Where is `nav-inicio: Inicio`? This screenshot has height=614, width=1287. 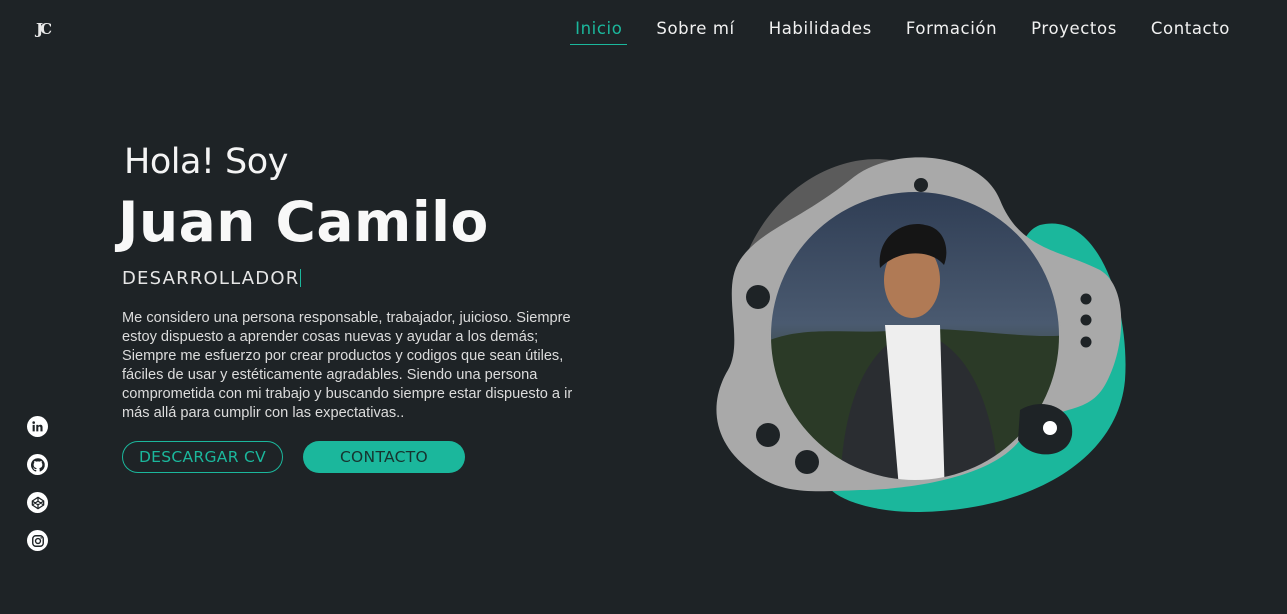
nav-inicio: Inicio is located at coordinates (598, 32).